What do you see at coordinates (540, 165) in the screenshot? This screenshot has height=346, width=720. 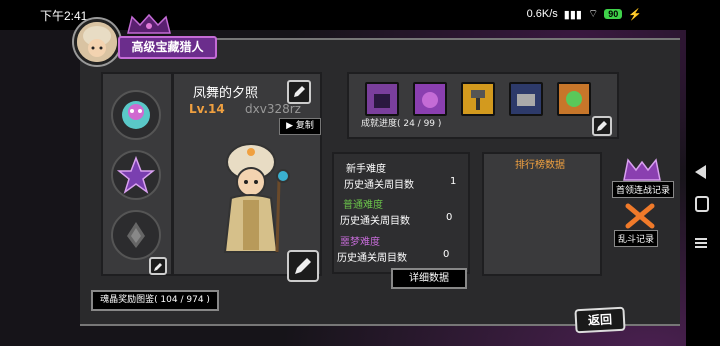 I see `ranking-title: 排行榜数据` at bounding box center [540, 165].